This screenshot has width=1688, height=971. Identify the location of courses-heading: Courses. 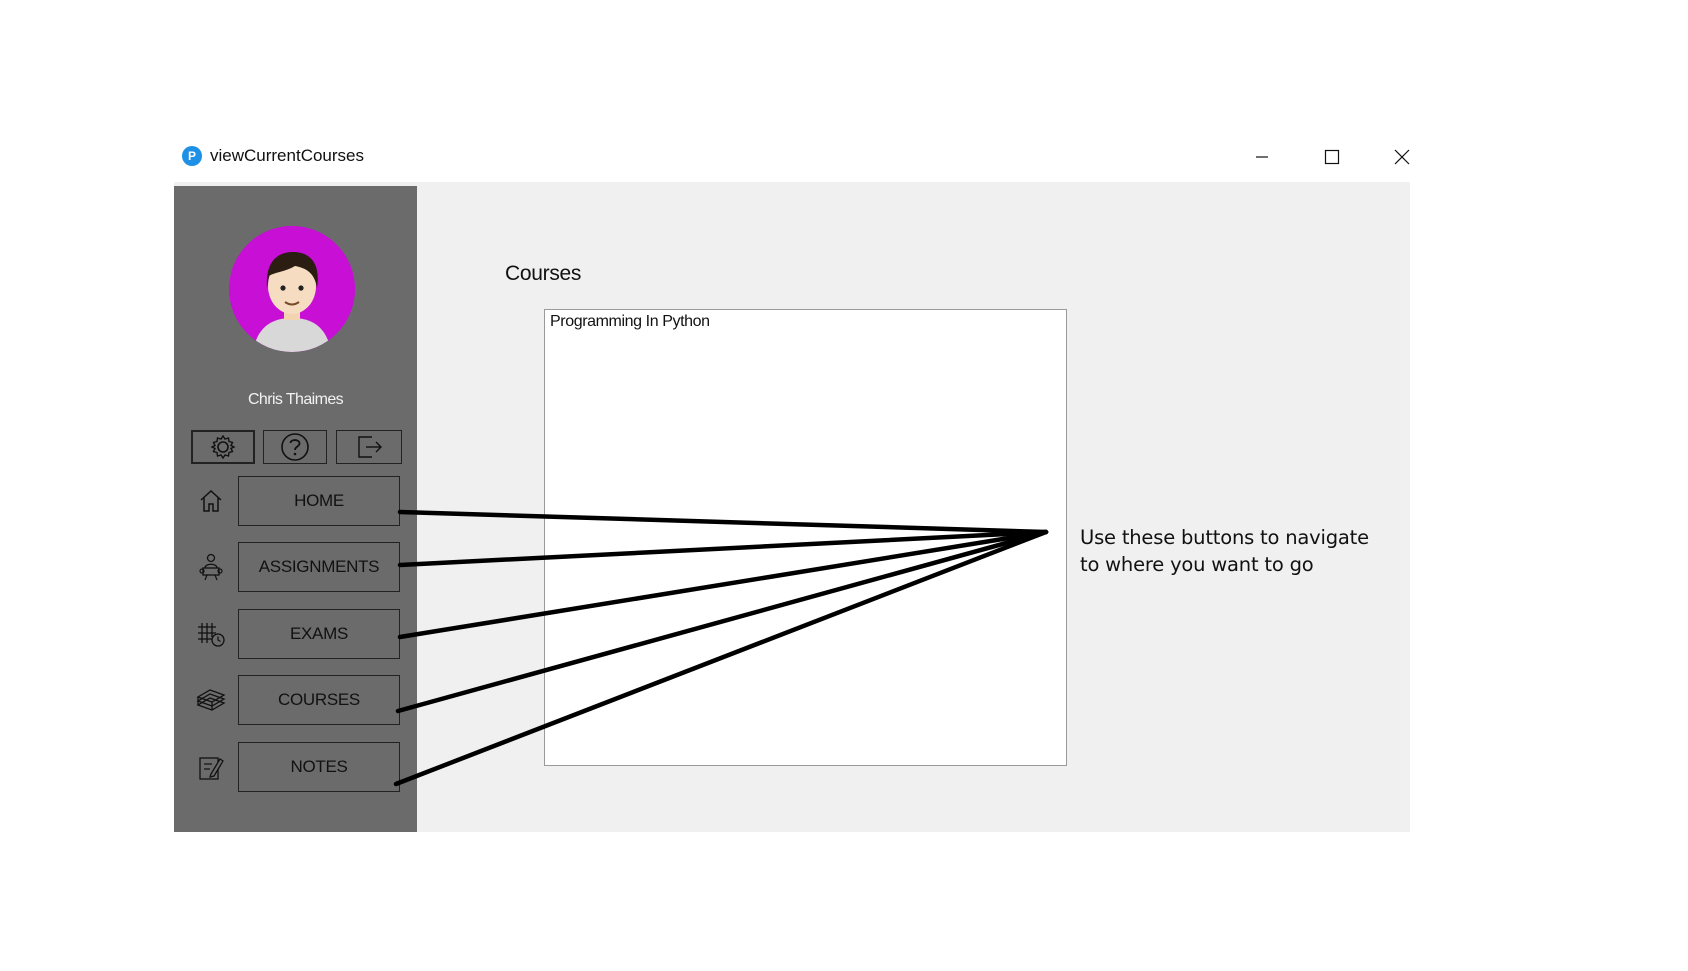
(543, 273).